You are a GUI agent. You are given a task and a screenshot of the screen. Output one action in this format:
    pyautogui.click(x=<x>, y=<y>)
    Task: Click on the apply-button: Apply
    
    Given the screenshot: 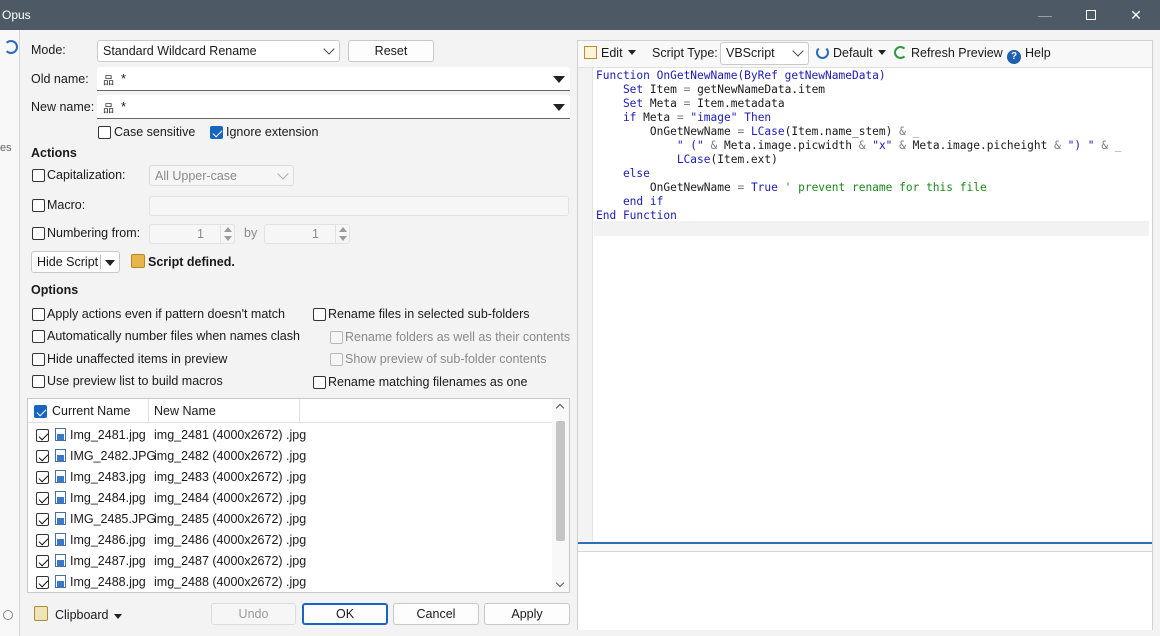 What is the action you would take?
    pyautogui.click(x=527, y=614)
    